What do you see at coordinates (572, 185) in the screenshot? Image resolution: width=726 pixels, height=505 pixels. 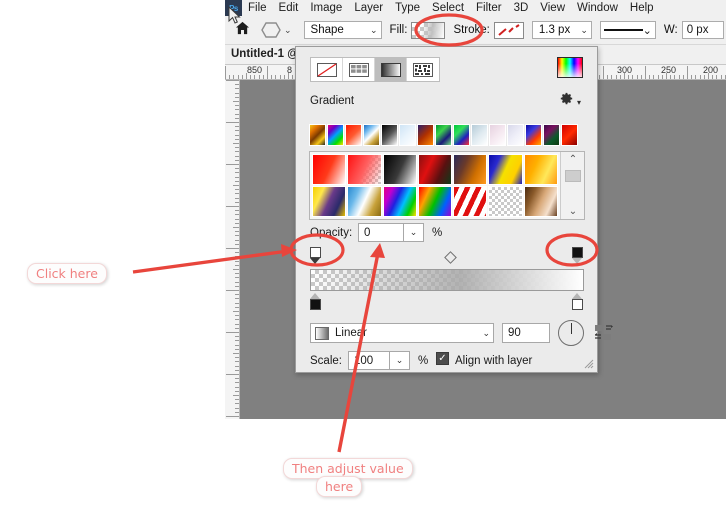 I see `preset-scrollbar: ⌃ ⌄` at bounding box center [572, 185].